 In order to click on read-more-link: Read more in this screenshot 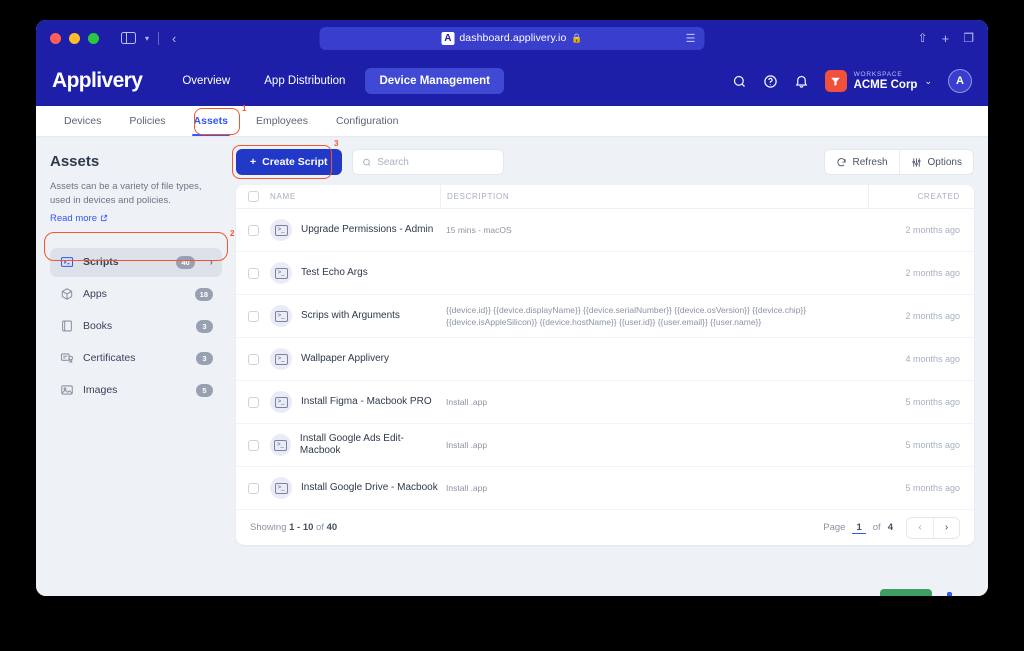, I will do `click(79, 218)`.